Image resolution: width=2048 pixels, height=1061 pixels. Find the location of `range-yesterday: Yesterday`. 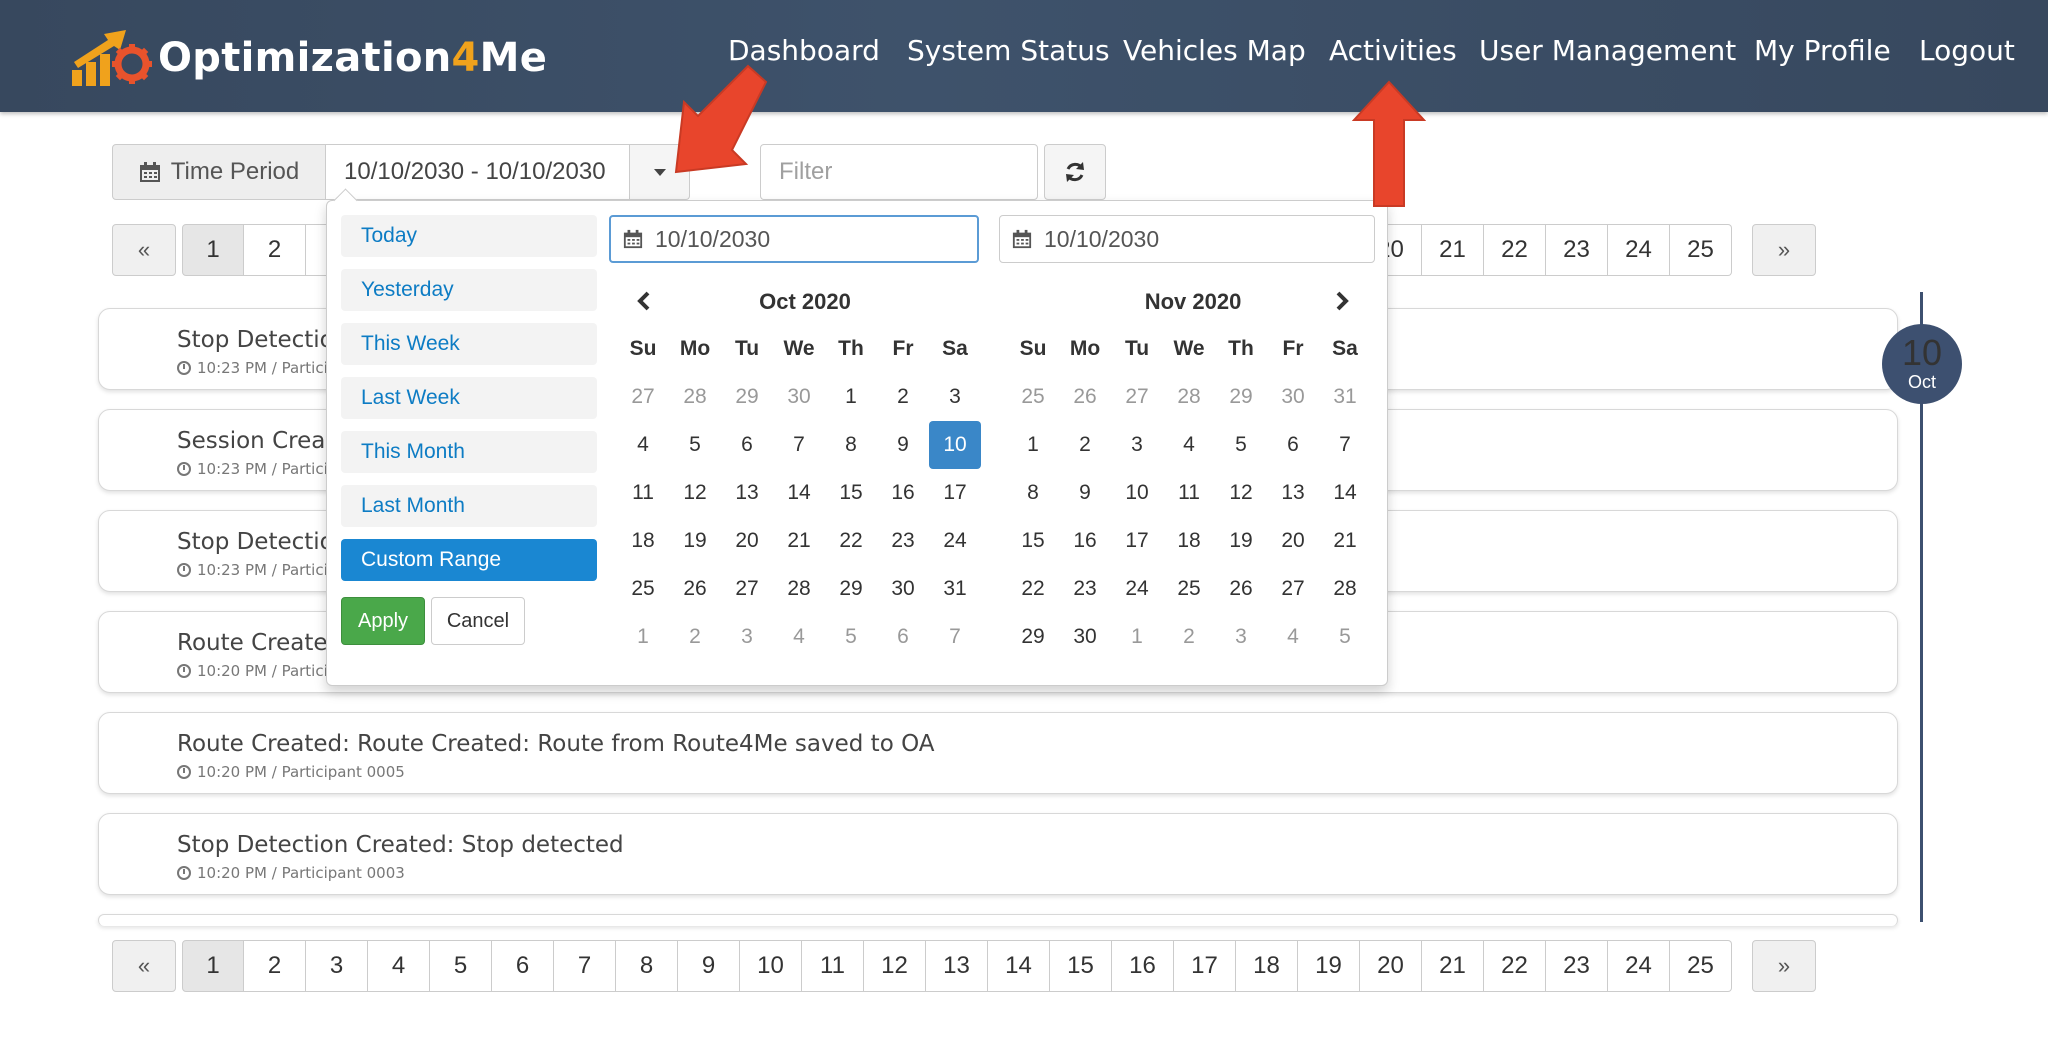

range-yesterday: Yesterday is located at coordinates (469, 290).